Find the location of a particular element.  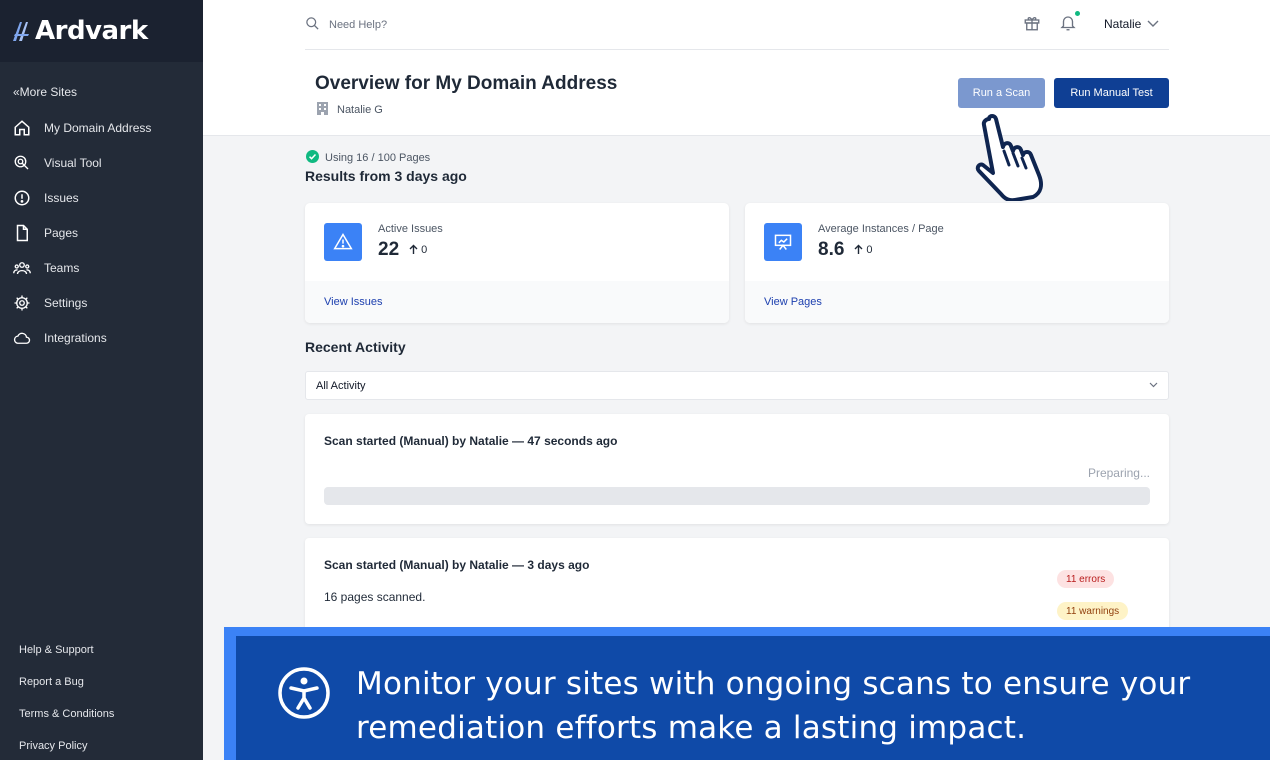

user-name: Natalie is located at coordinates (1123, 24).